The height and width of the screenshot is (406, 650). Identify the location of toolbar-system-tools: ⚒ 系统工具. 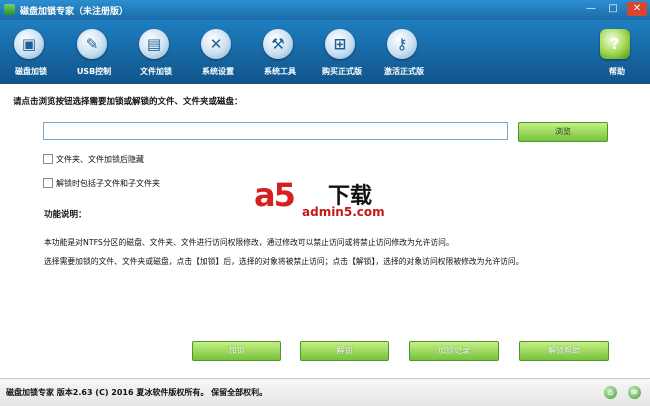
(280, 54).